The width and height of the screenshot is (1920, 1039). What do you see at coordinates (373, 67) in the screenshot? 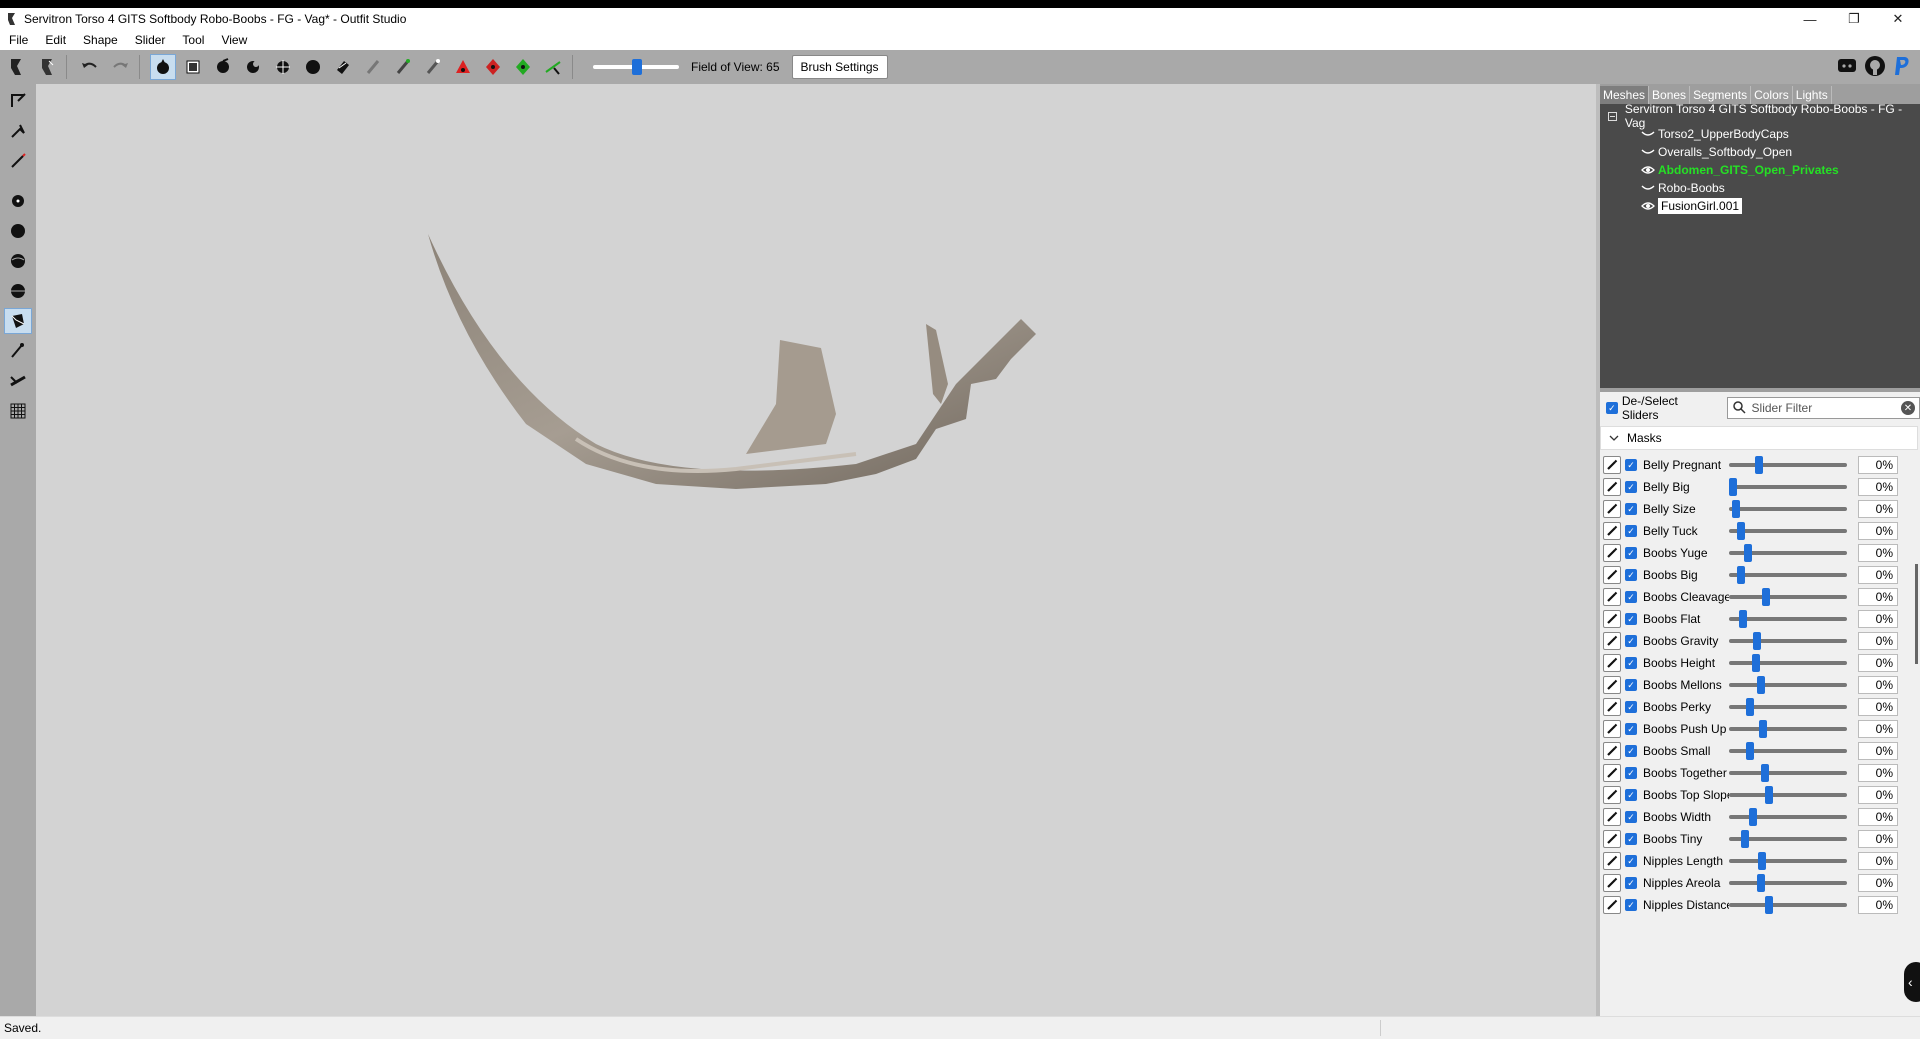
I see `weight-brush-icon` at bounding box center [373, 67].